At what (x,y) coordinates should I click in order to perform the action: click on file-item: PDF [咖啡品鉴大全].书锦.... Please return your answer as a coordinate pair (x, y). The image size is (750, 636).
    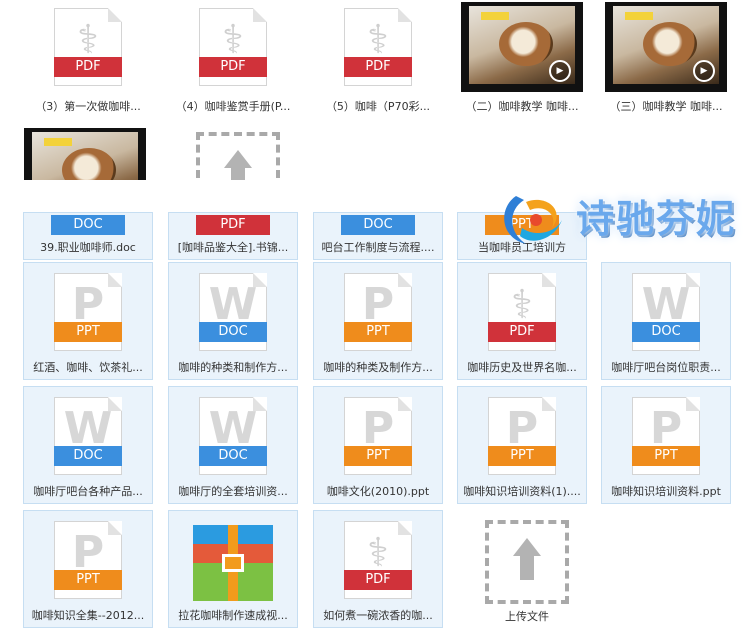
    Looking at the image, I should click on (233, 236).